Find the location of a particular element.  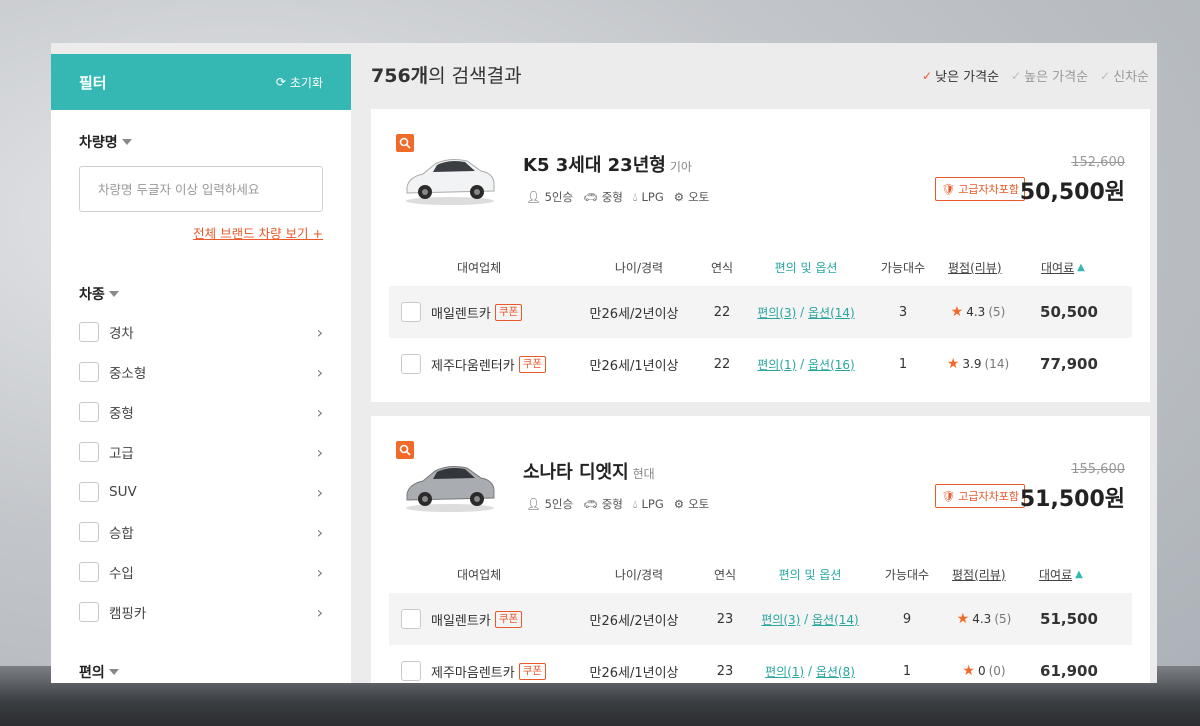

company: 제주다움렌터카 쿠폰 is located at coordinates (489, 364).